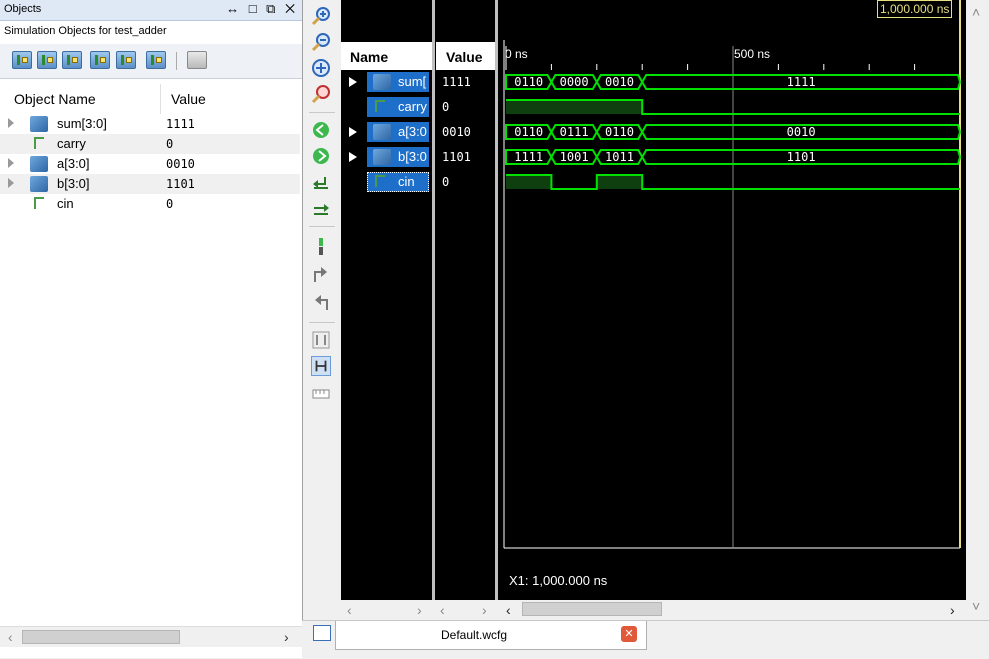 This screenshot has height=659, width=989. I want to click on objects-column-headers: Object Name Value, so click(150, 99).